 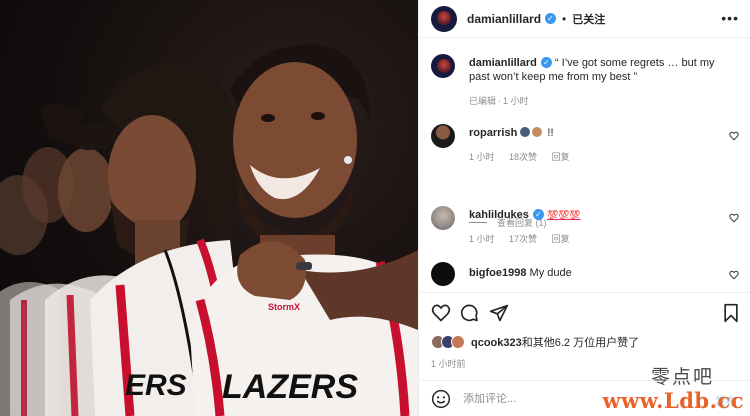 I want to click on comment-text: !!, so click(x=550, y=133).